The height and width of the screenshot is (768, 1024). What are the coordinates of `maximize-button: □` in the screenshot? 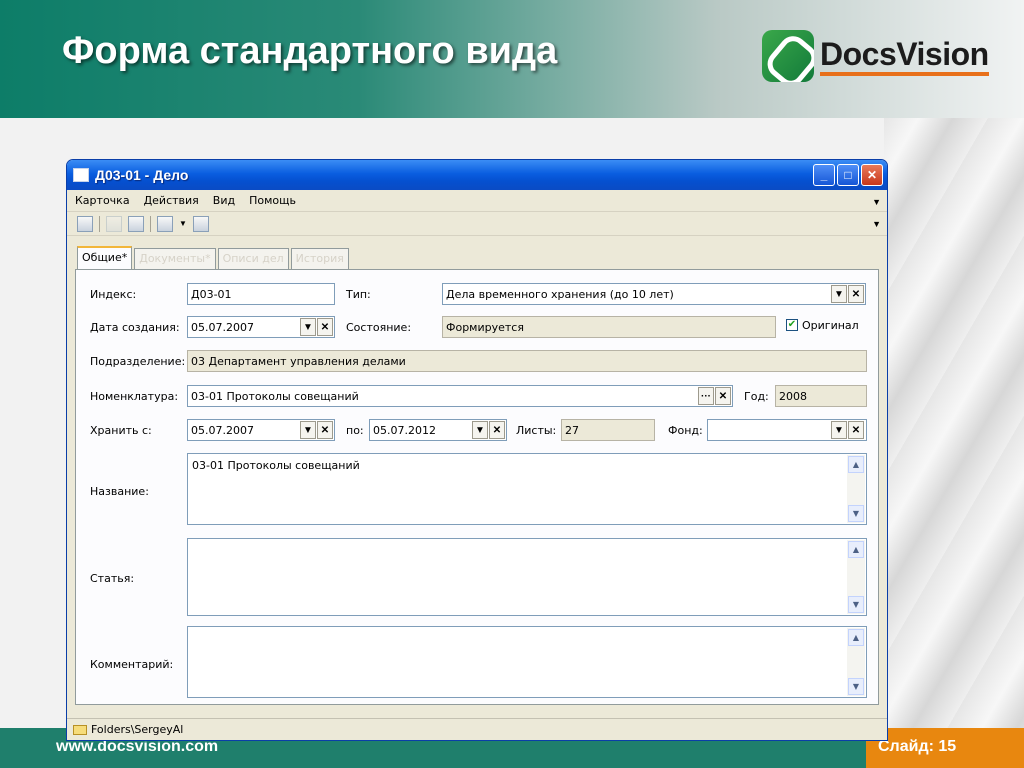 It's located at (848, 175).